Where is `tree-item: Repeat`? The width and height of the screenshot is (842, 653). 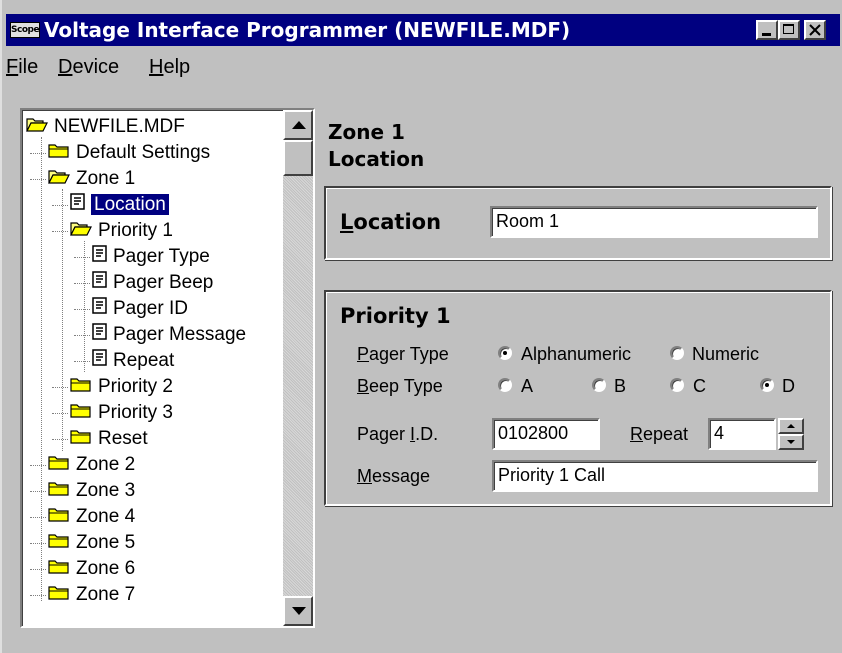 tree-item: Repeat is located at coordinates (124, 361).